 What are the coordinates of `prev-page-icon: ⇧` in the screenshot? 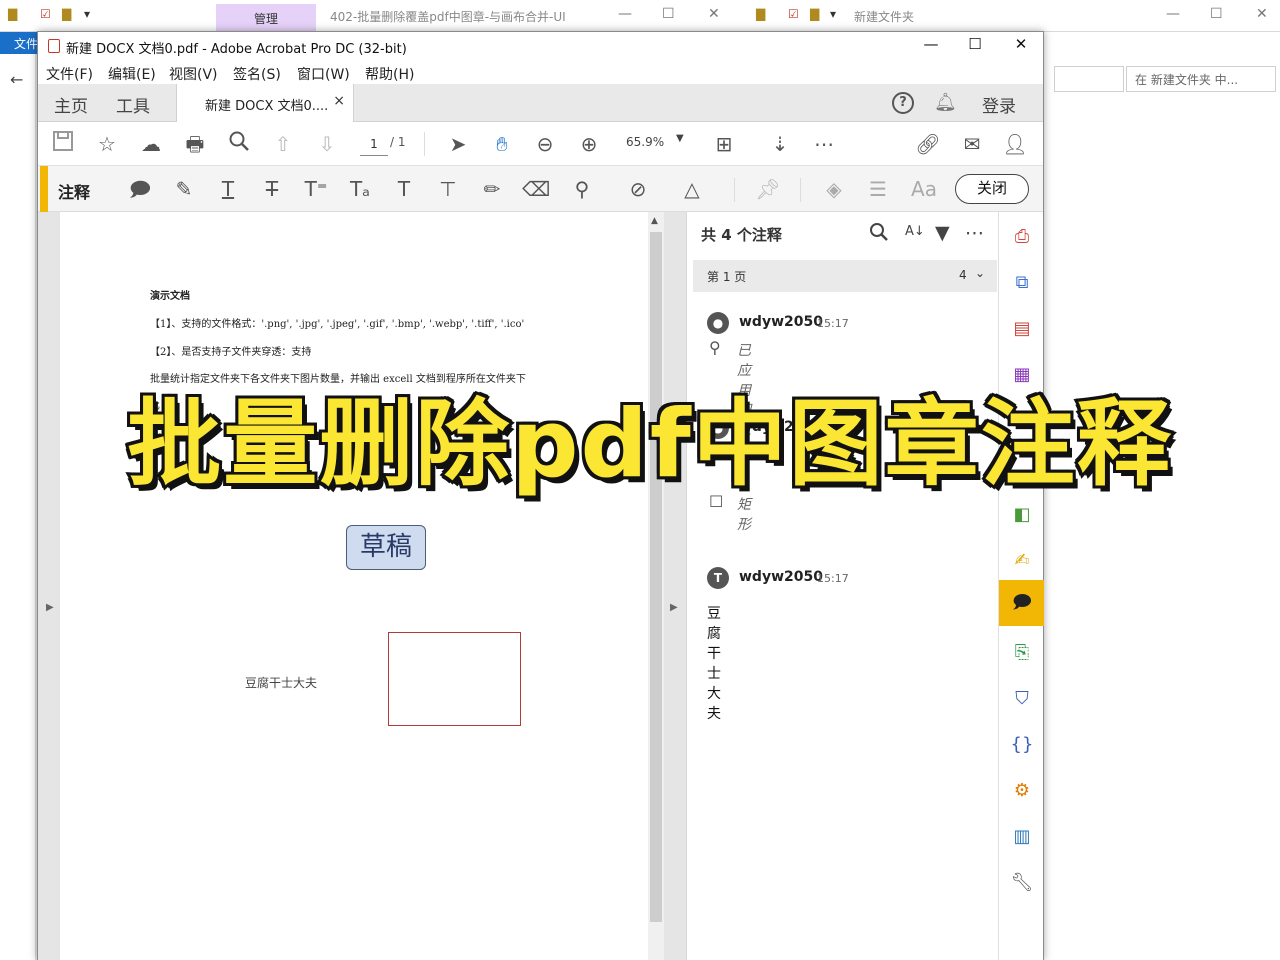 It's located at (283, 144).